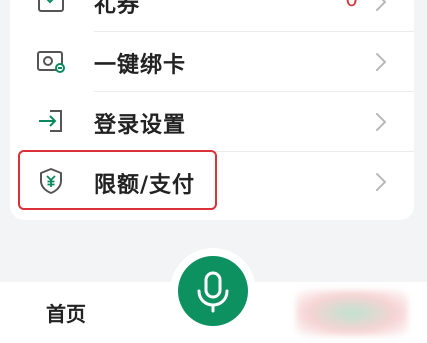 Image resolution: width=427 pixels, height=343 pixels. Describe the element at coordinates (66, 312) in the screenshot. I see `tab-home: 首页` at that location.